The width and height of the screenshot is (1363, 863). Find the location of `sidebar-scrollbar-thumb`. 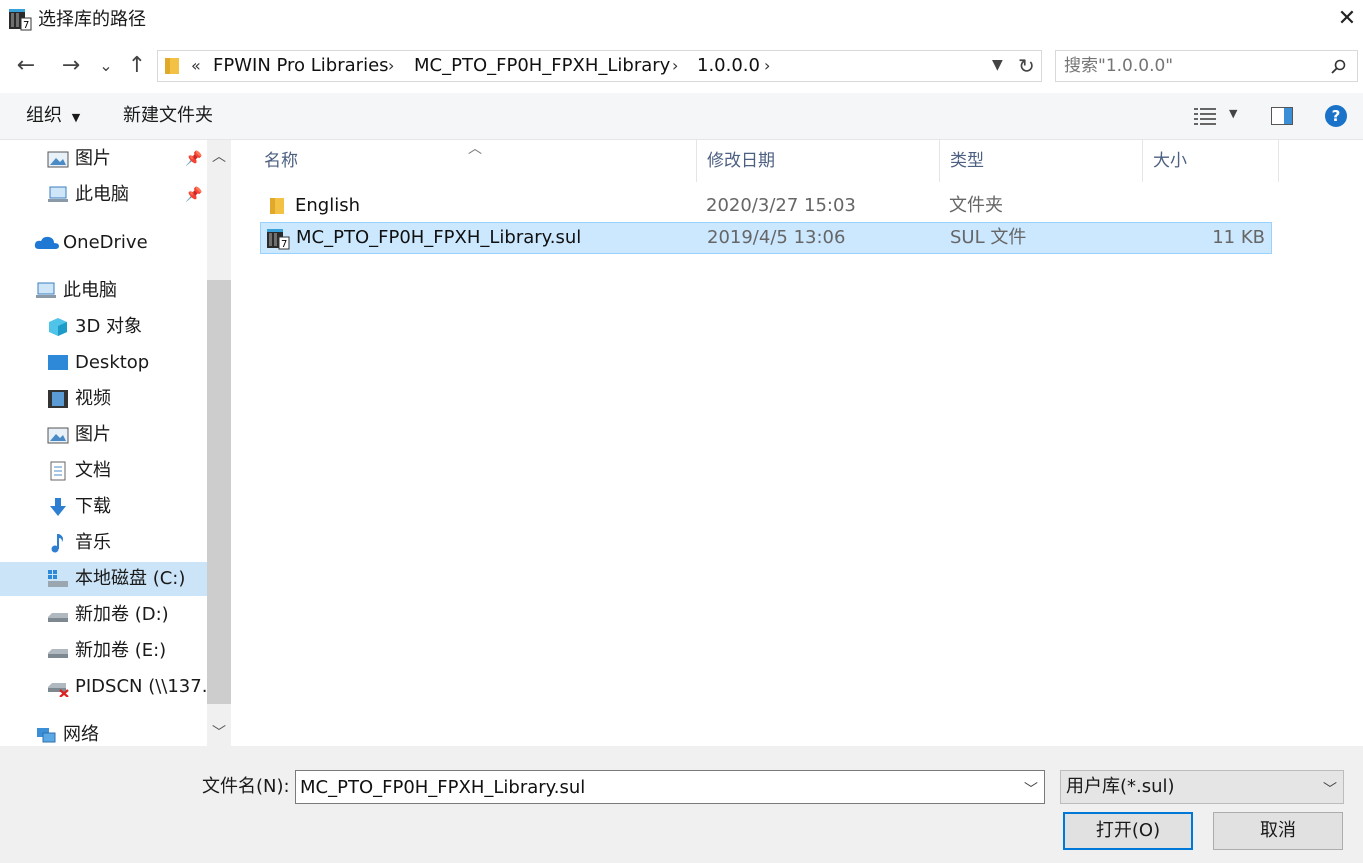

sidebar-scrollbar-thumb is located at coordinates (219, 492).